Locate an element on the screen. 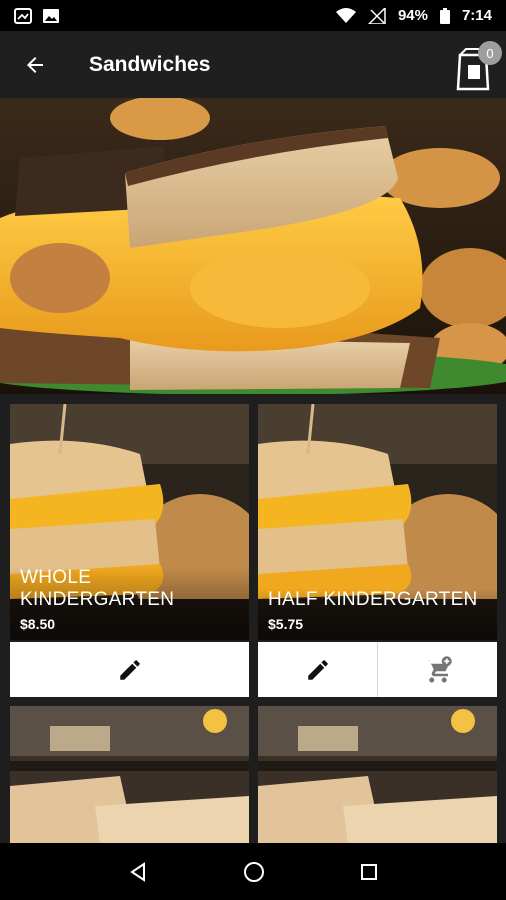 Image resolution: width=506 pixels, height=900 pixels. wifi-icon is located at coordinates (345, 15).